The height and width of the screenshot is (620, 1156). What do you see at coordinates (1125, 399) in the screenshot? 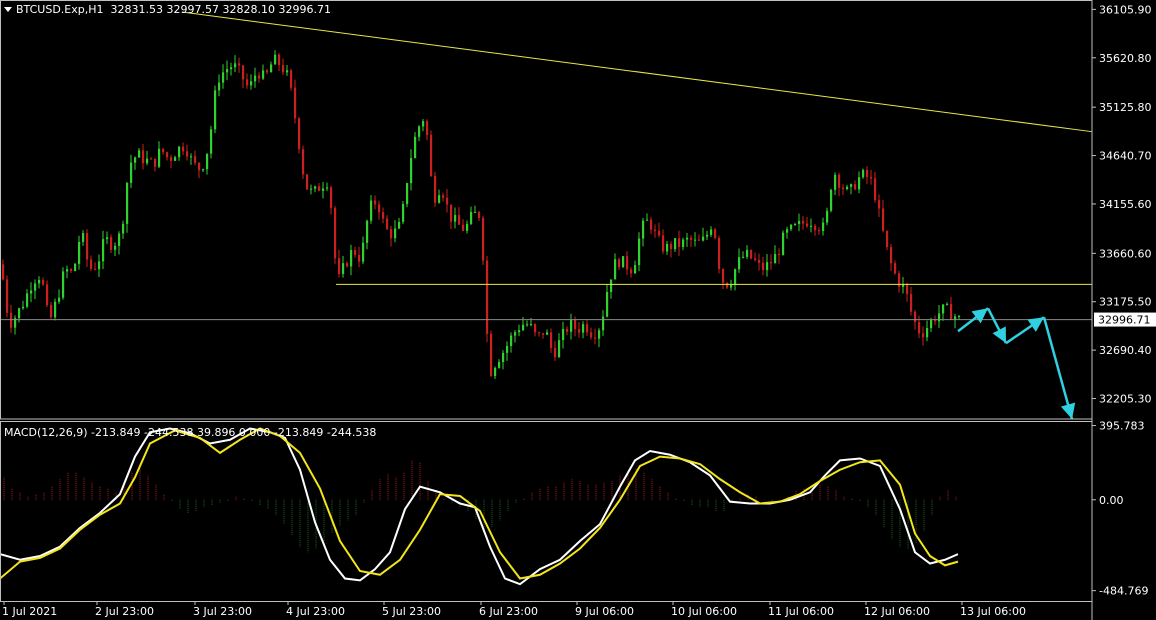
I see `price-tick-label: 32205.30` at bounding box center [1125, 399].